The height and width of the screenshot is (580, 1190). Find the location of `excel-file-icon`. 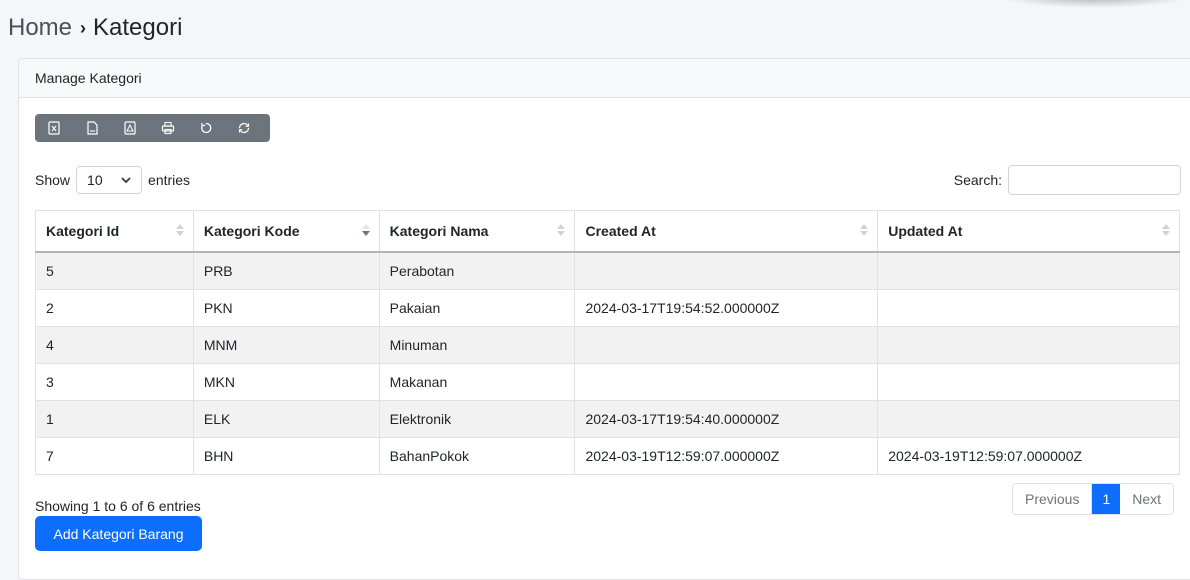

excel-file-icon is located at coordinates (54, 128).